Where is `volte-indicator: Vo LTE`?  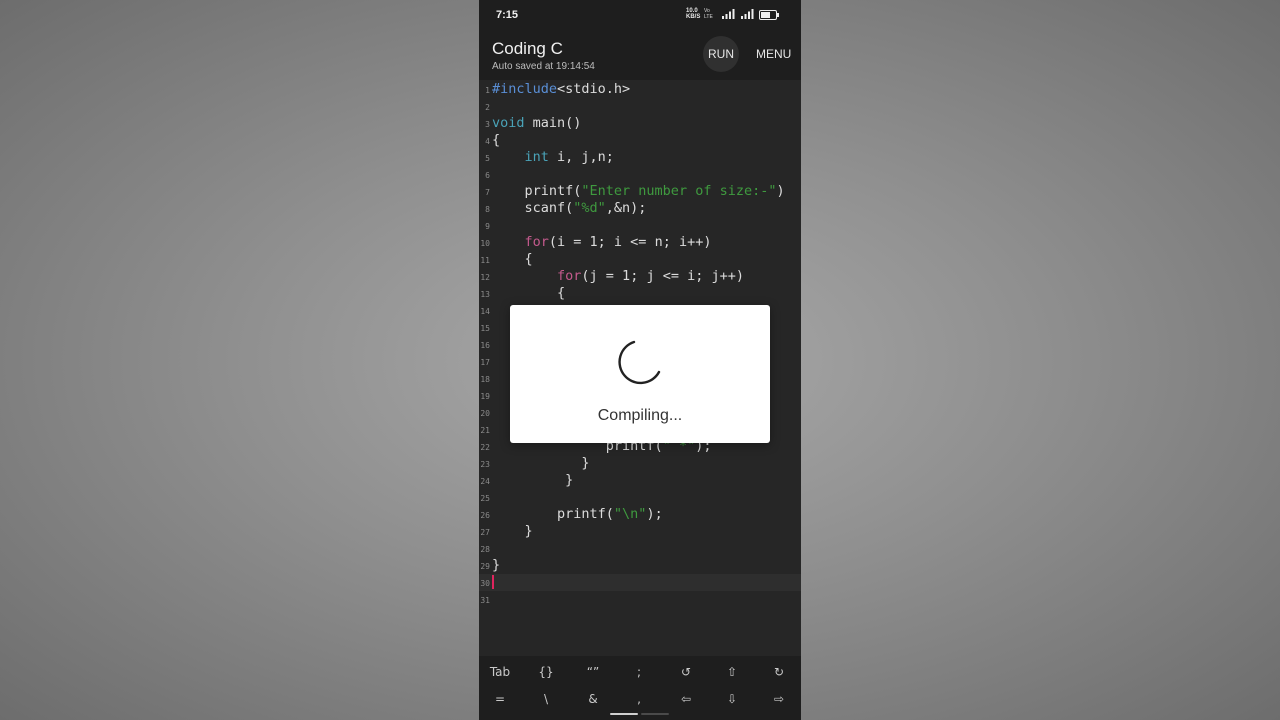
volte-indicator: Vo LTE is located at coordinates (708, 14).